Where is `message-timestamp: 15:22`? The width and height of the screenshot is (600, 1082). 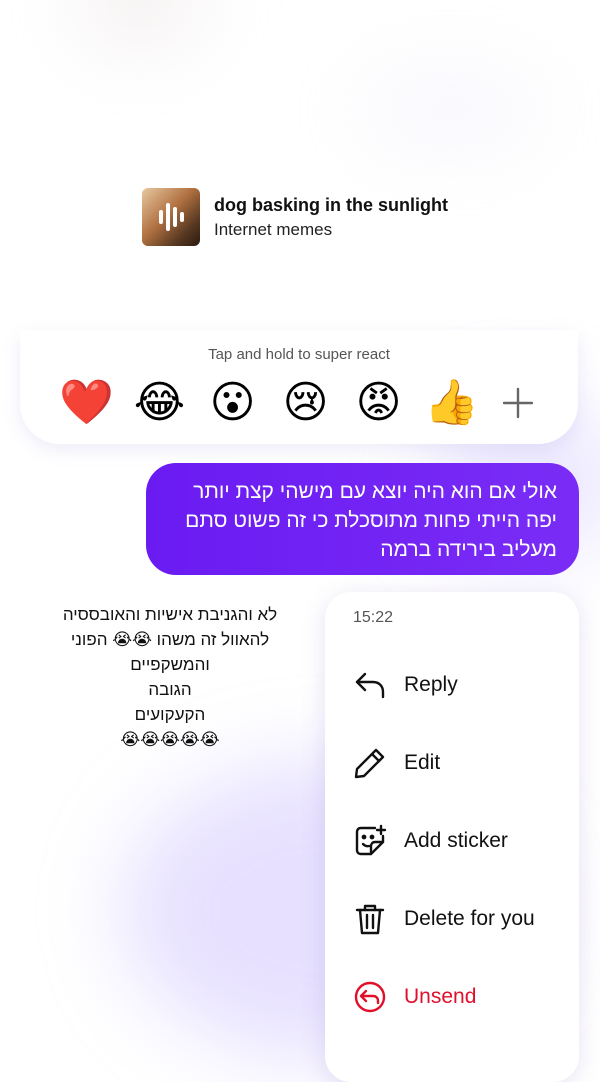 message-timestamp: 15:22 is located at coordinates (373, 617).